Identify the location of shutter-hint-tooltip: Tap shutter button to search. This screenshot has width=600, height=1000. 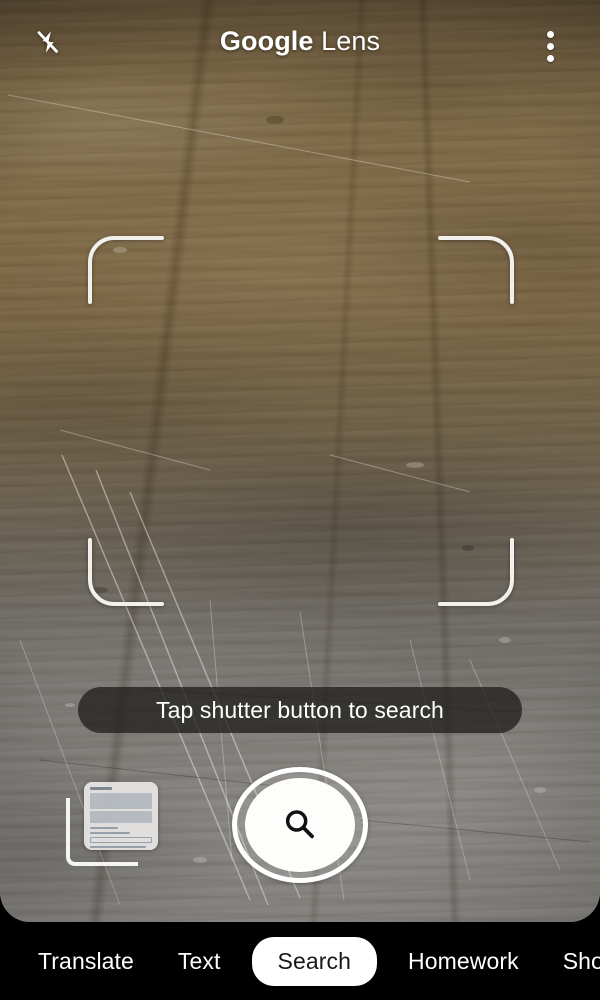
(300, 710).